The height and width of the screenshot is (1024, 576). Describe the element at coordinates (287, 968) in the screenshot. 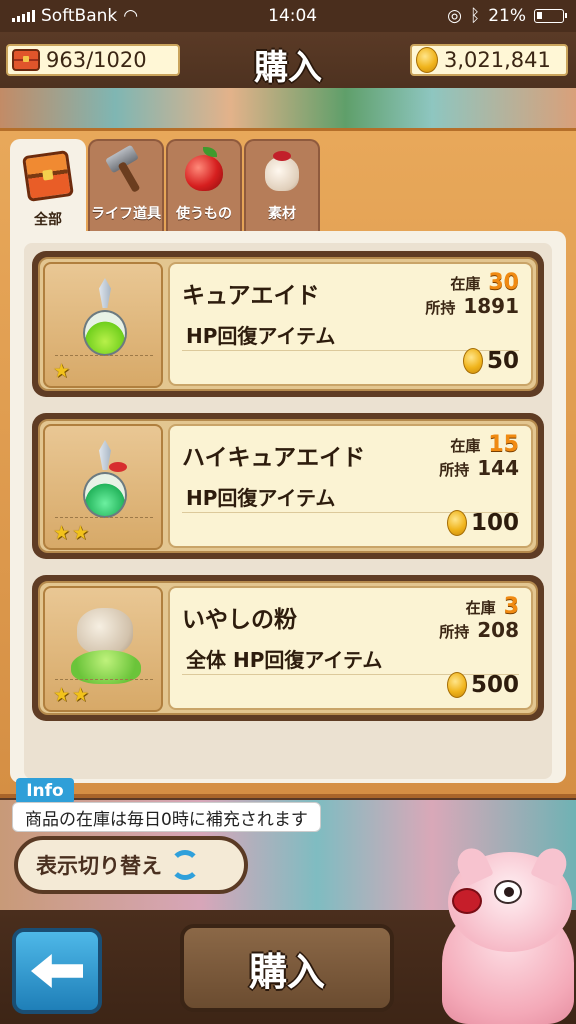

I see `buy-button: 購入` at that location.